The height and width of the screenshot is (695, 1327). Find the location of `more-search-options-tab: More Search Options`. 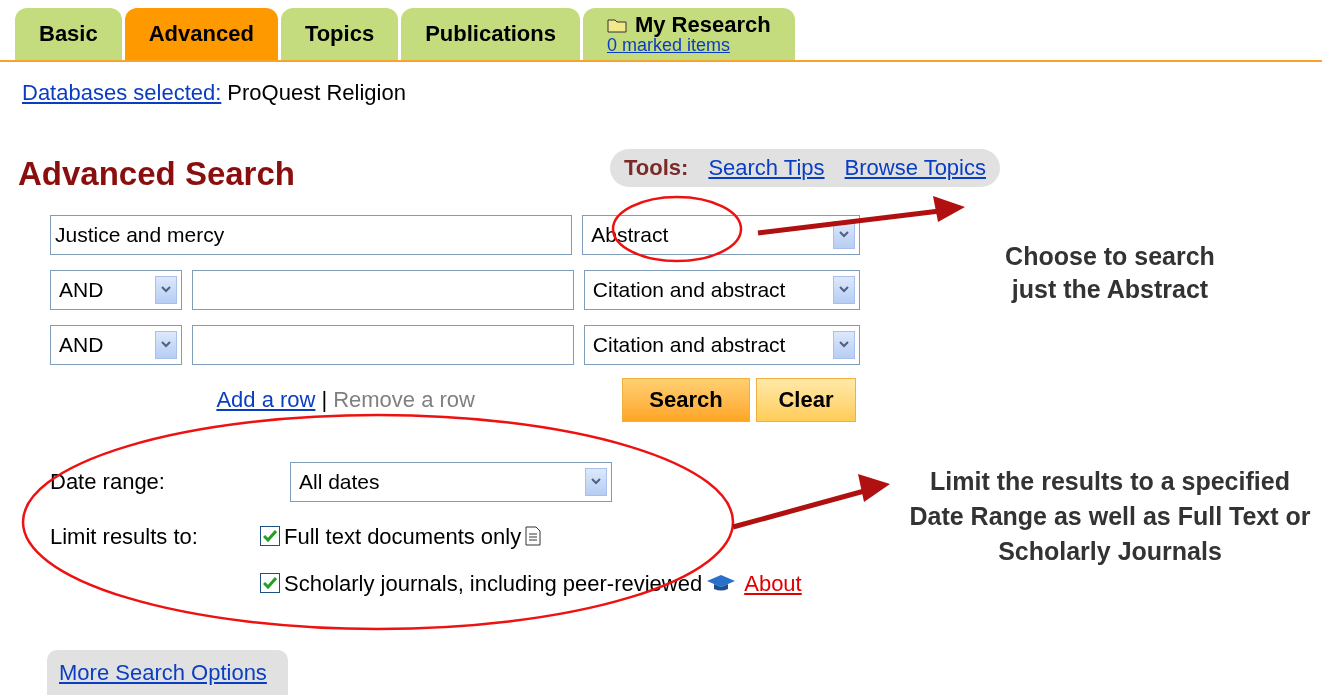

more-search-options-tab: More Search Options is located at coordinates (167, 672).